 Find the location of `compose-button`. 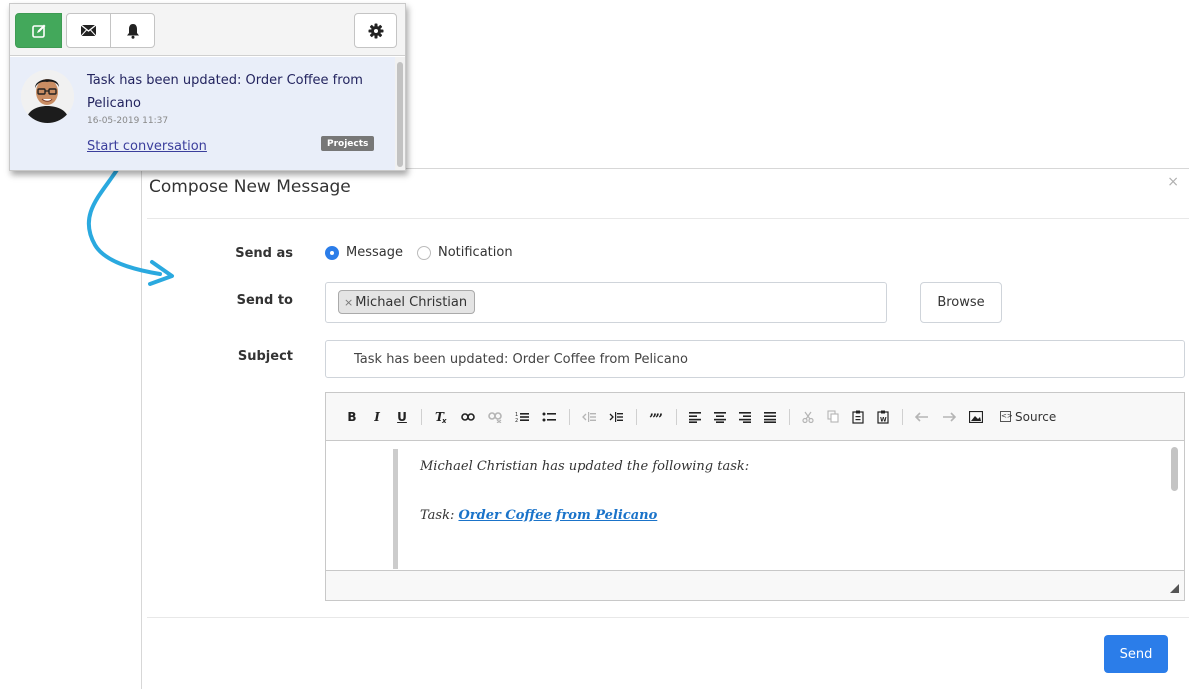

compose-button is located at coordinates (38, 30).